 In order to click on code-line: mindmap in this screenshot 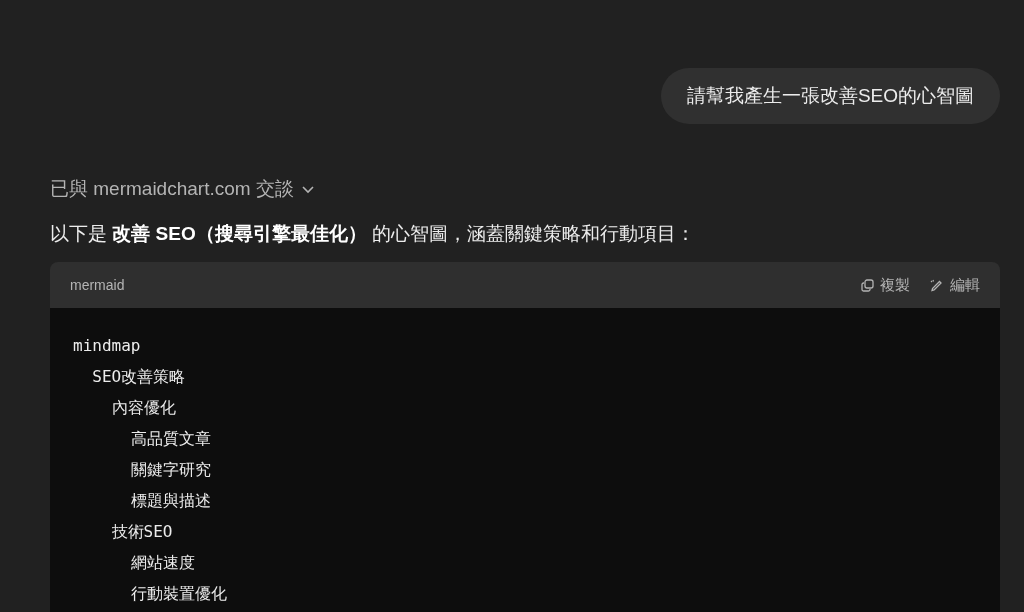, I will do `click(107, 346)`.